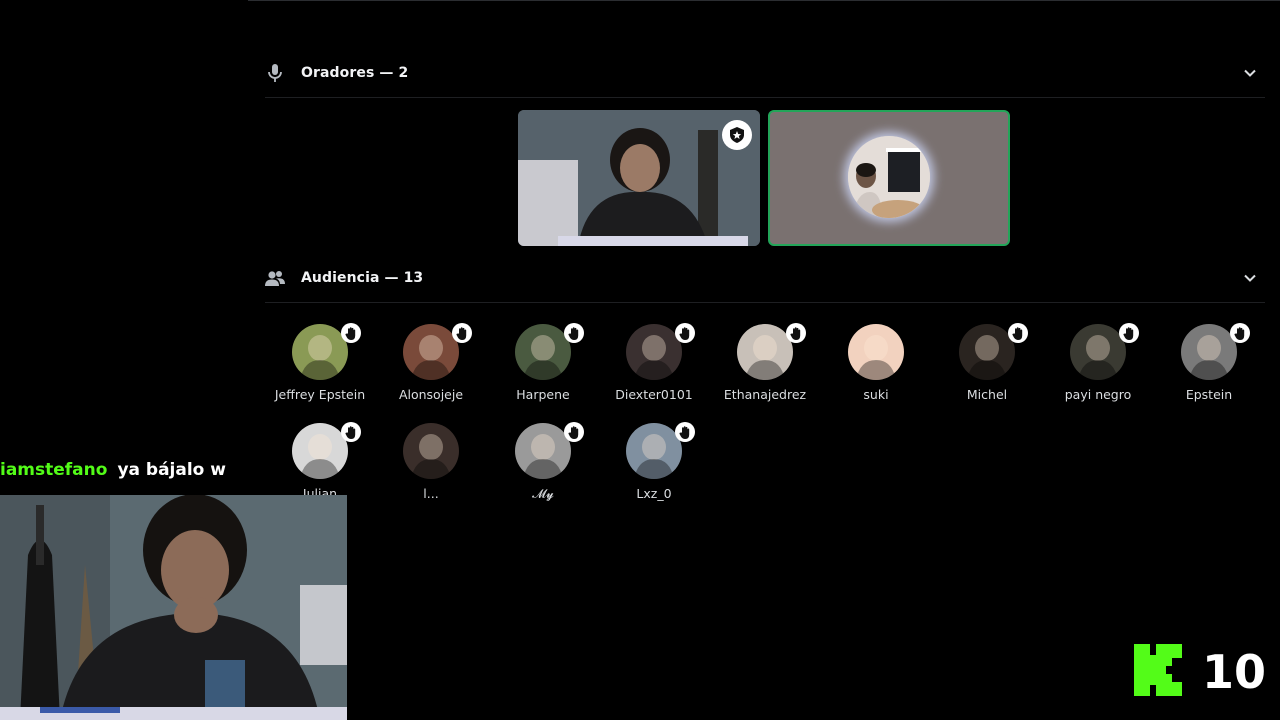 This screenshot has width=1280, height=720. Describe the element at coordinates (764, 0) in the screenshot. I see `top-divider` at that location.